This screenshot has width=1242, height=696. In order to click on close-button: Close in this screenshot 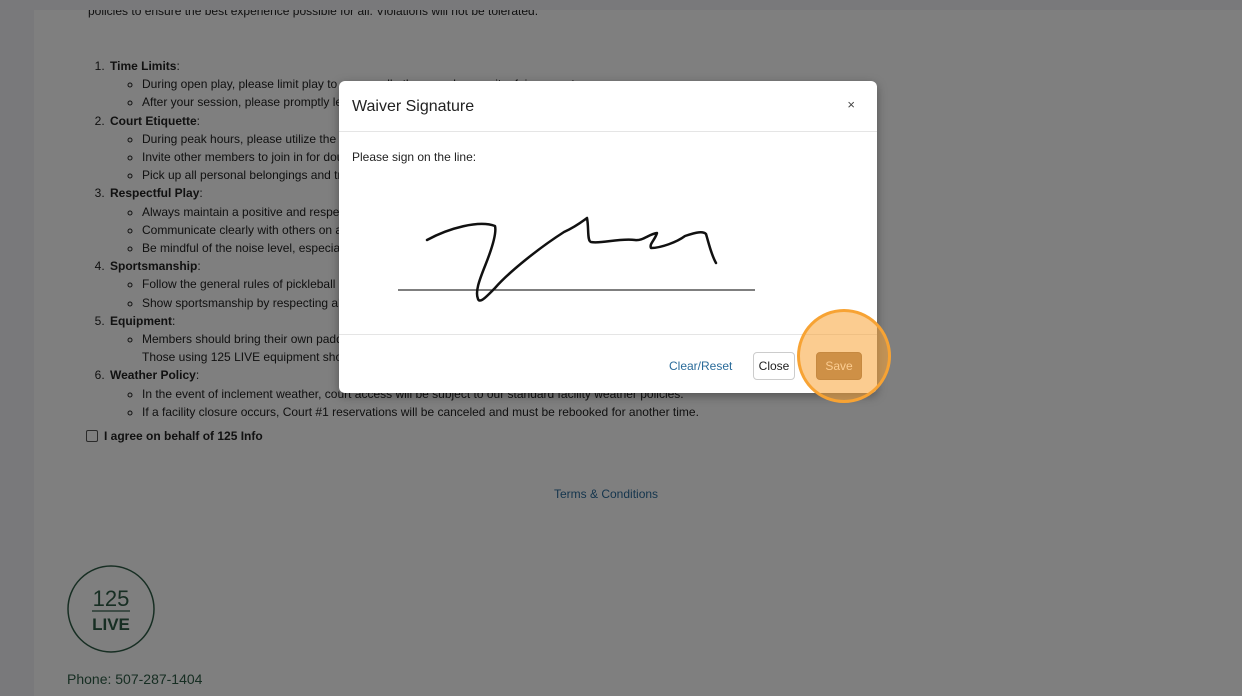, I will do `click(774, 366)`.